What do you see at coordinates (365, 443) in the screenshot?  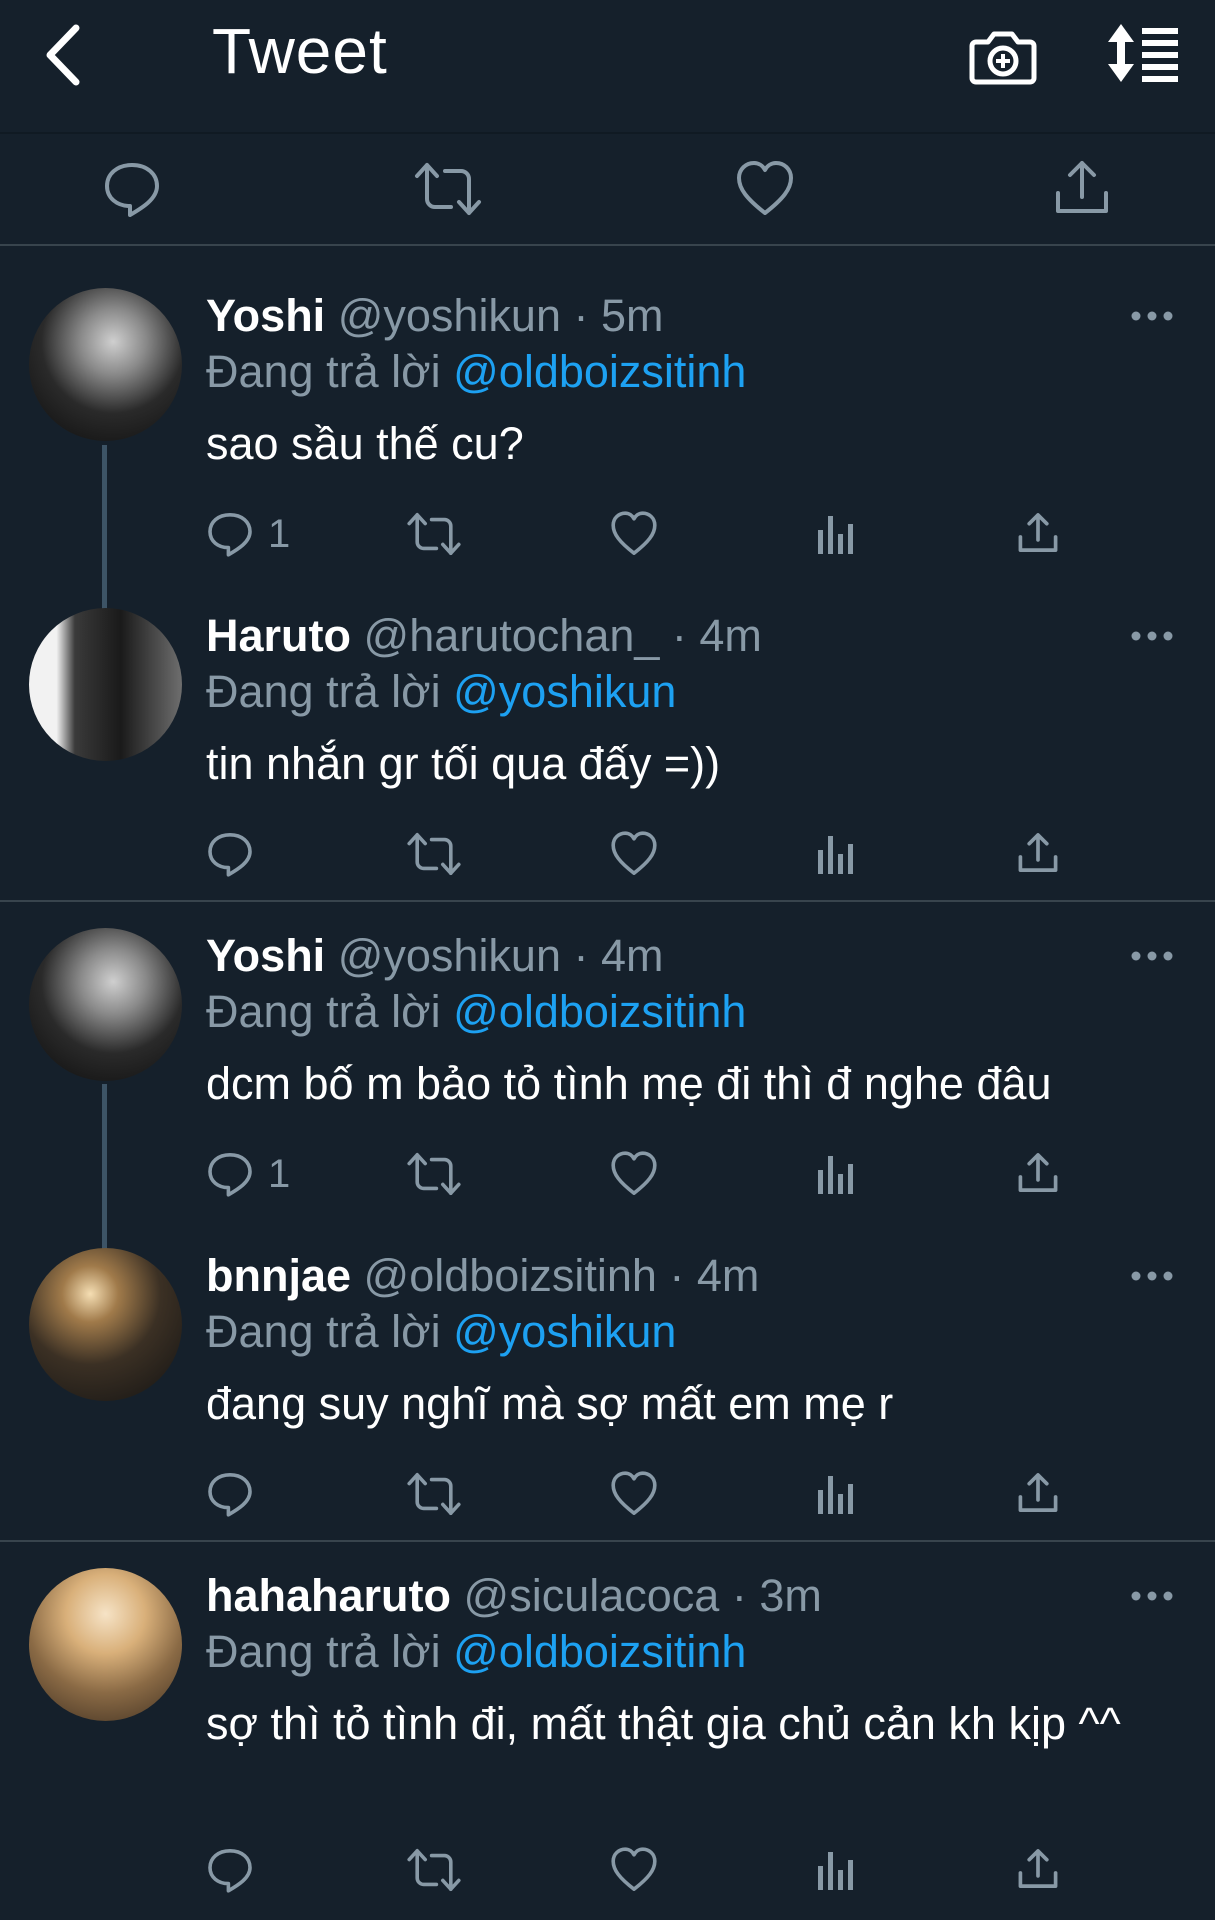 I see `tweet-text: sao sầu thế cu?` at bounding box center [365, 443].